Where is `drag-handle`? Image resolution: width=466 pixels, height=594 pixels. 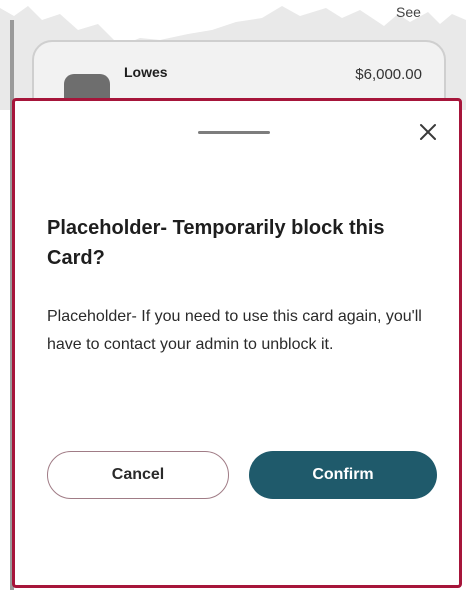
drag-handle is located at coordinates (234, 132).